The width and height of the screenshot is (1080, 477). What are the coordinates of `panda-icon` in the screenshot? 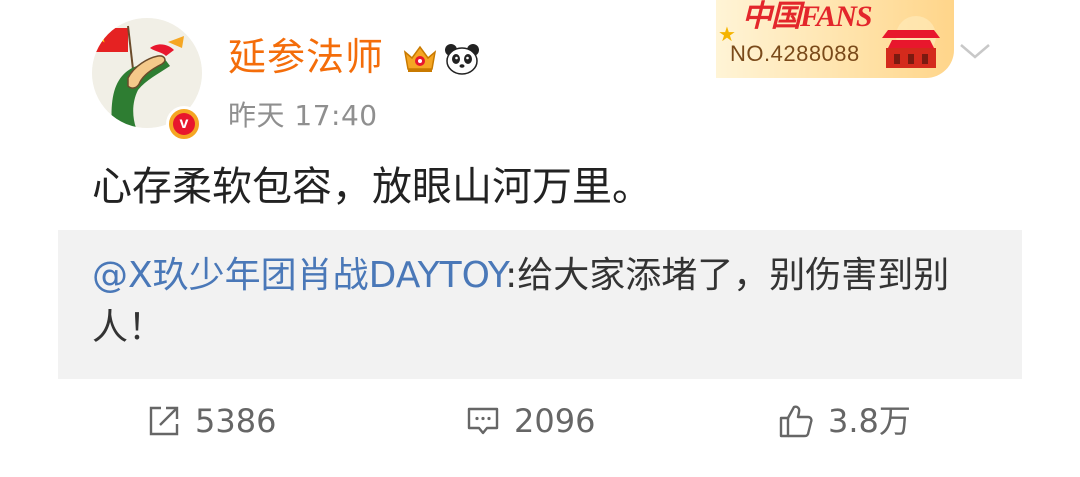 It's located at (462, 59).